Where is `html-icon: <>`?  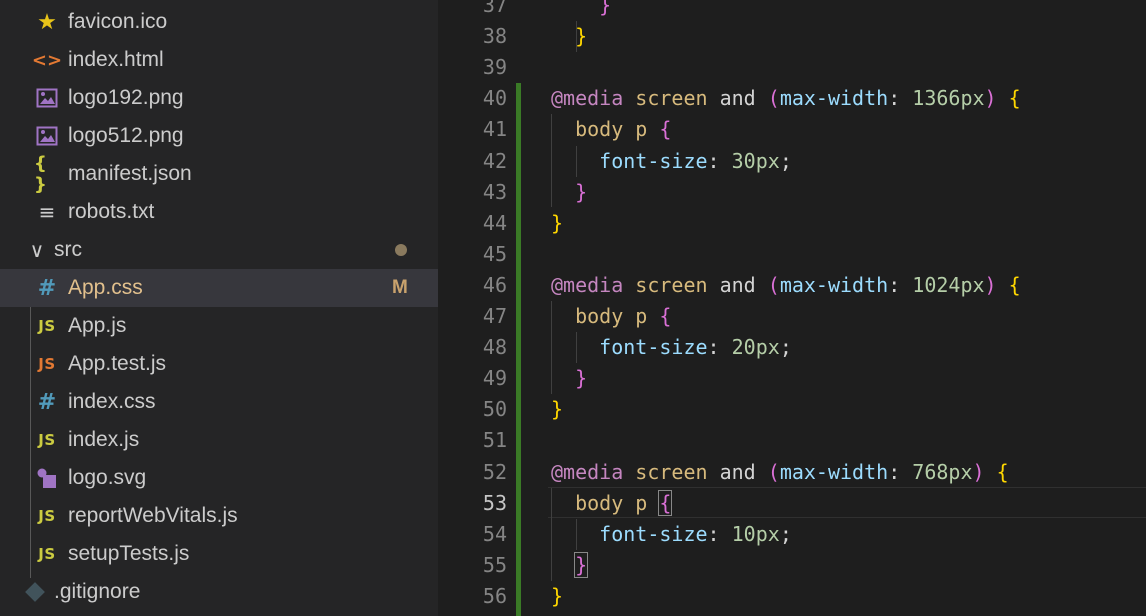 html-icon: <> is located at coordinates (47, 60).